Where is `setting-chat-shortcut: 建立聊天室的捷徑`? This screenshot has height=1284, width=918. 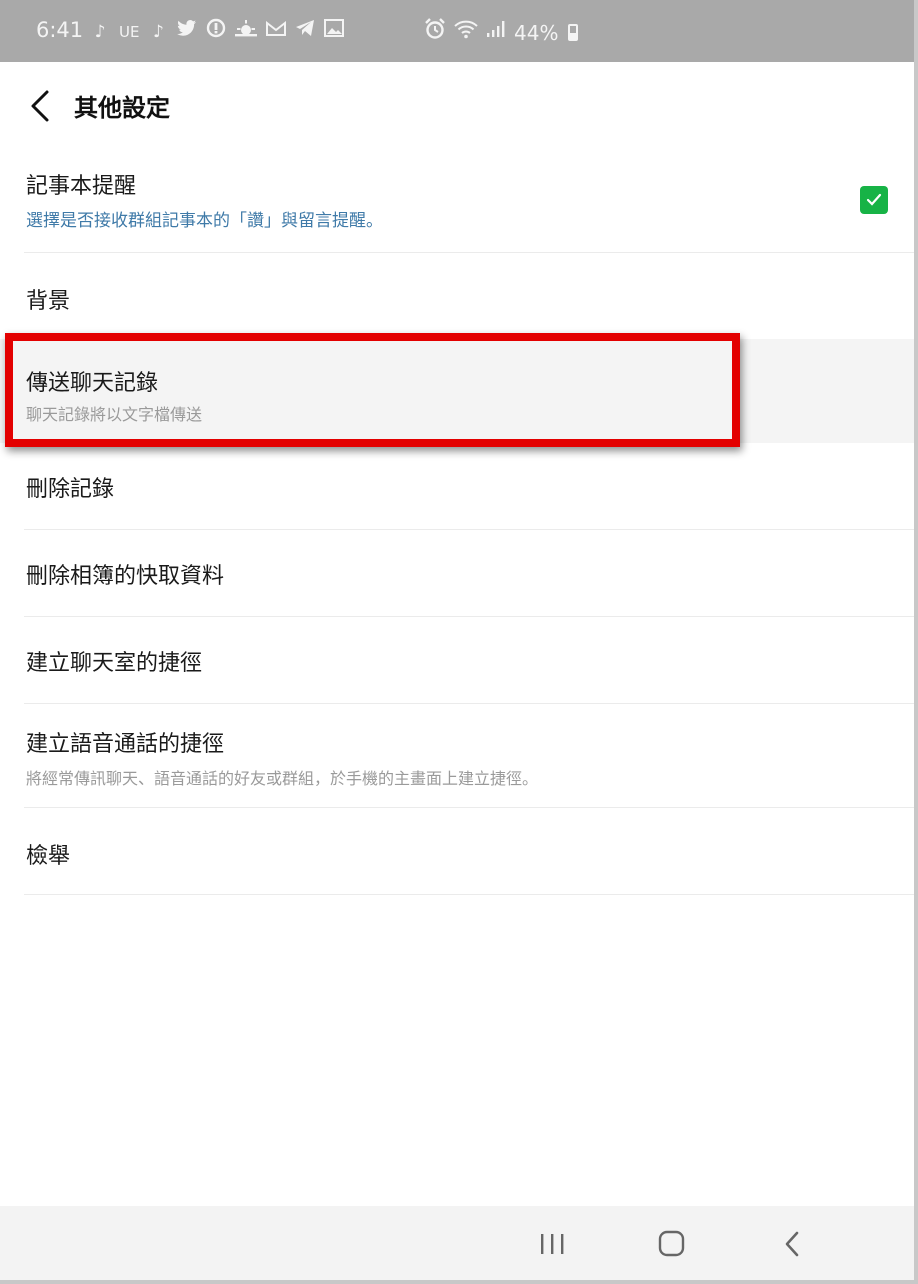
setting-chat-shortcut: 建立聊天室的捷徑 is located at coordinates (457, 660).